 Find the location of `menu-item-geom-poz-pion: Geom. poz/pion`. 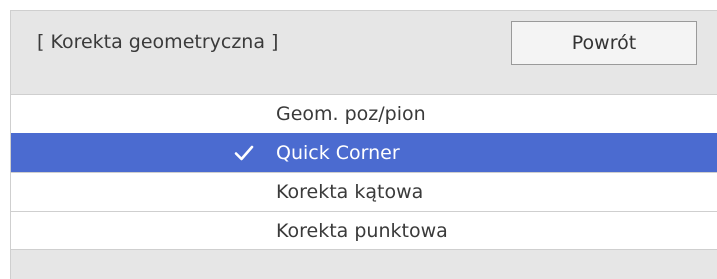

menu-item-geom-poz-pion: Geom. poz/pion is located at coordinates (364, 113).